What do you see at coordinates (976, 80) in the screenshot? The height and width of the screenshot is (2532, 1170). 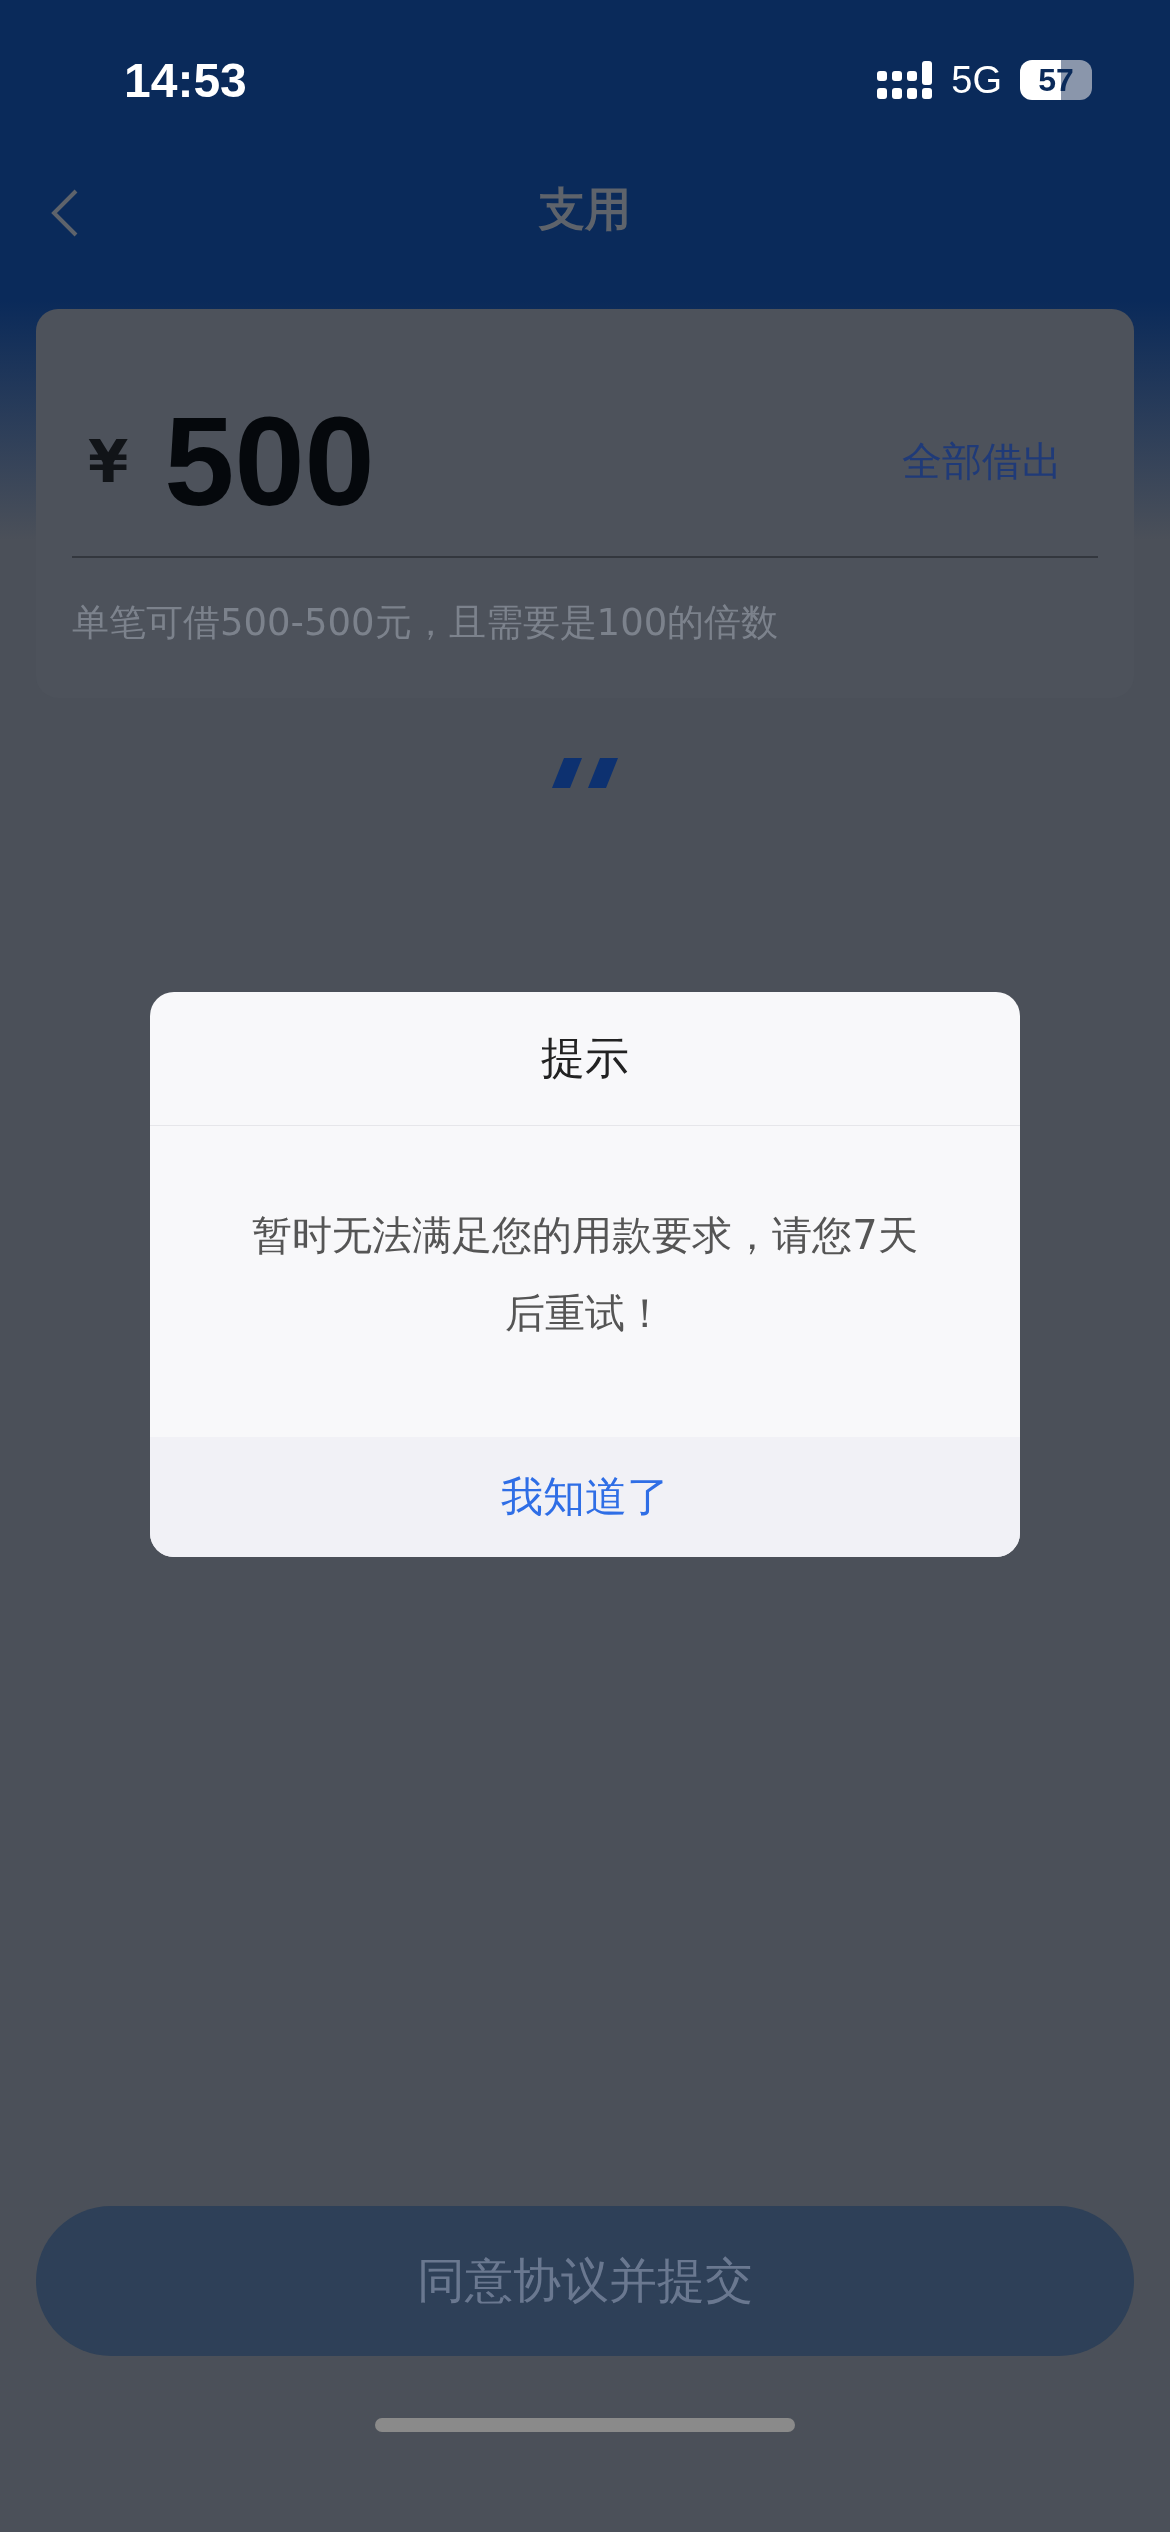 I see `network-label: 5G` at bounding box center [976, 80].